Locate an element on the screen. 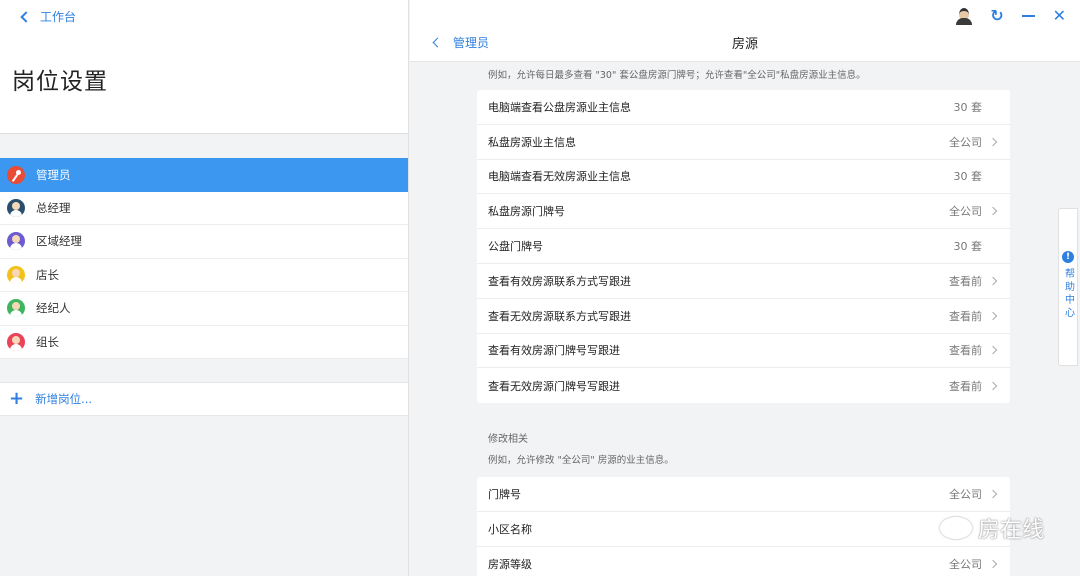 The height and width of the screenshot is (576, 1080). role-label: 区域经理 is located at coordinates (59, 241).